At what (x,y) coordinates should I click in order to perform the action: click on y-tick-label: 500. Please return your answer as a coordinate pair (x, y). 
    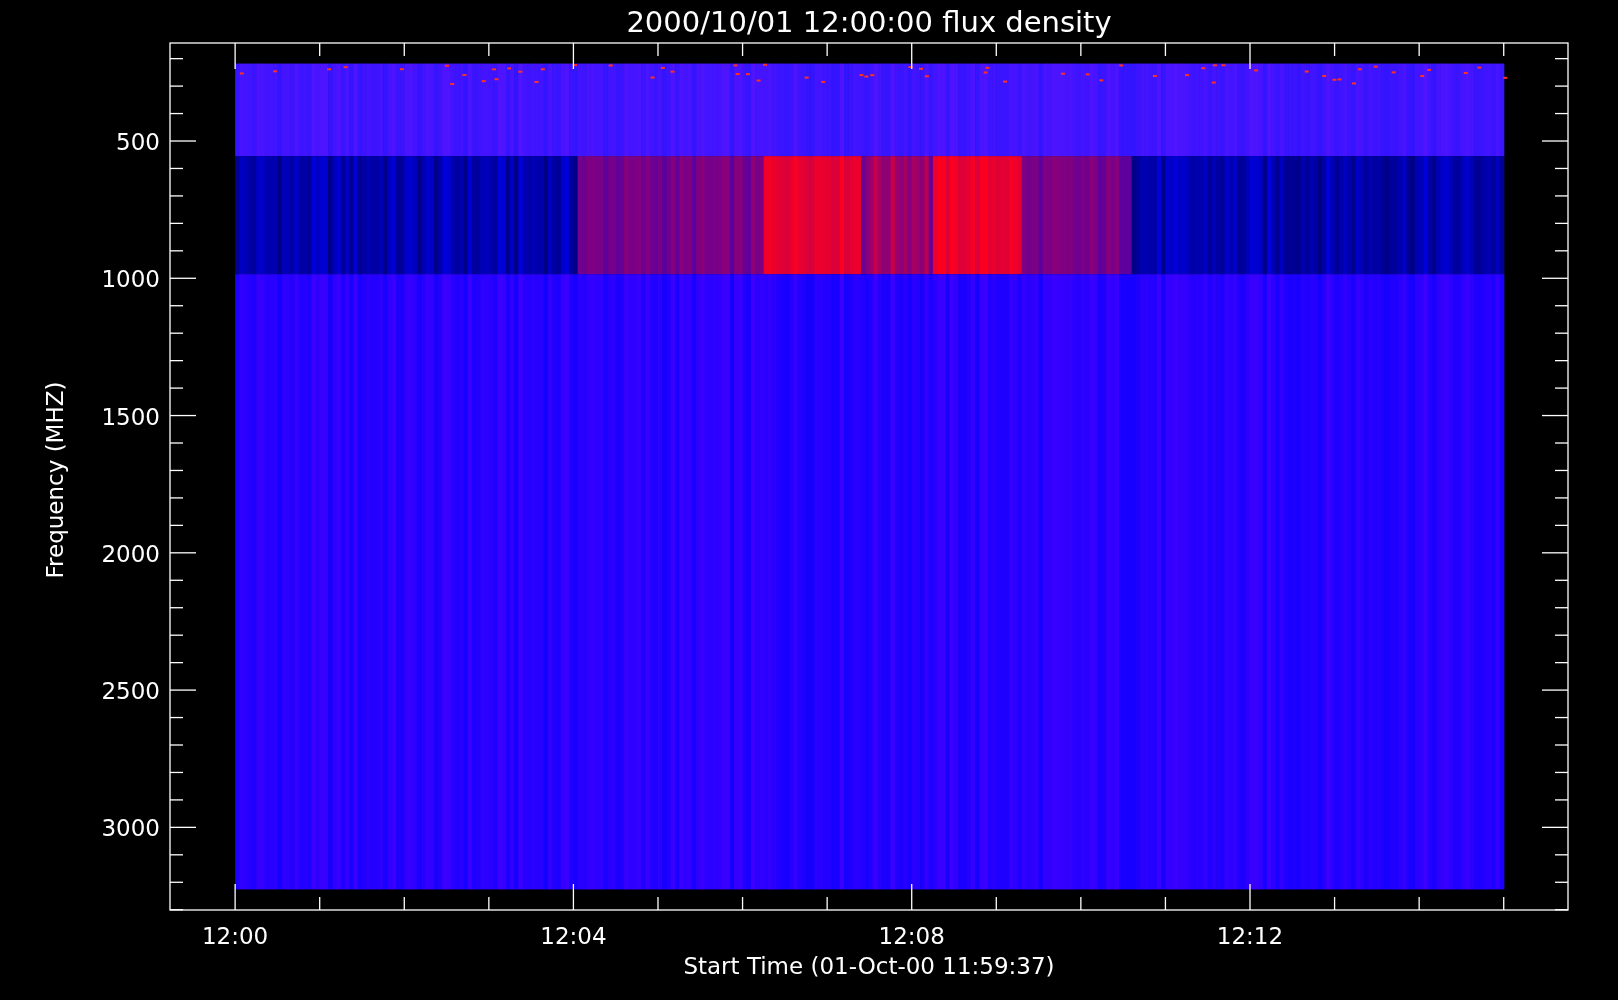
    Looking at the image, I should click on (138, 142).